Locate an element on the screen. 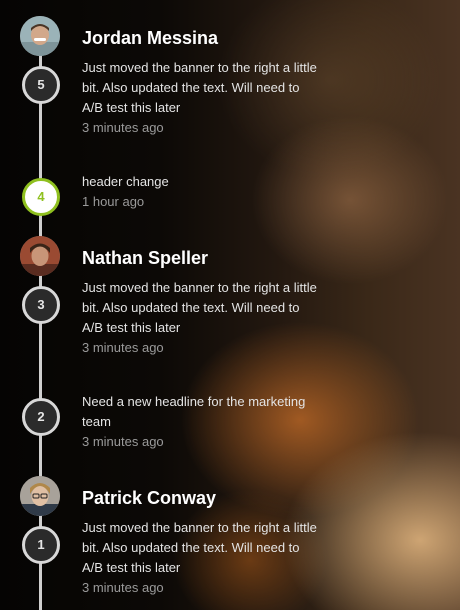 This screenshot has width=460, height=610. commit-time: 1 hour ago is located at coordinates (113, 201).